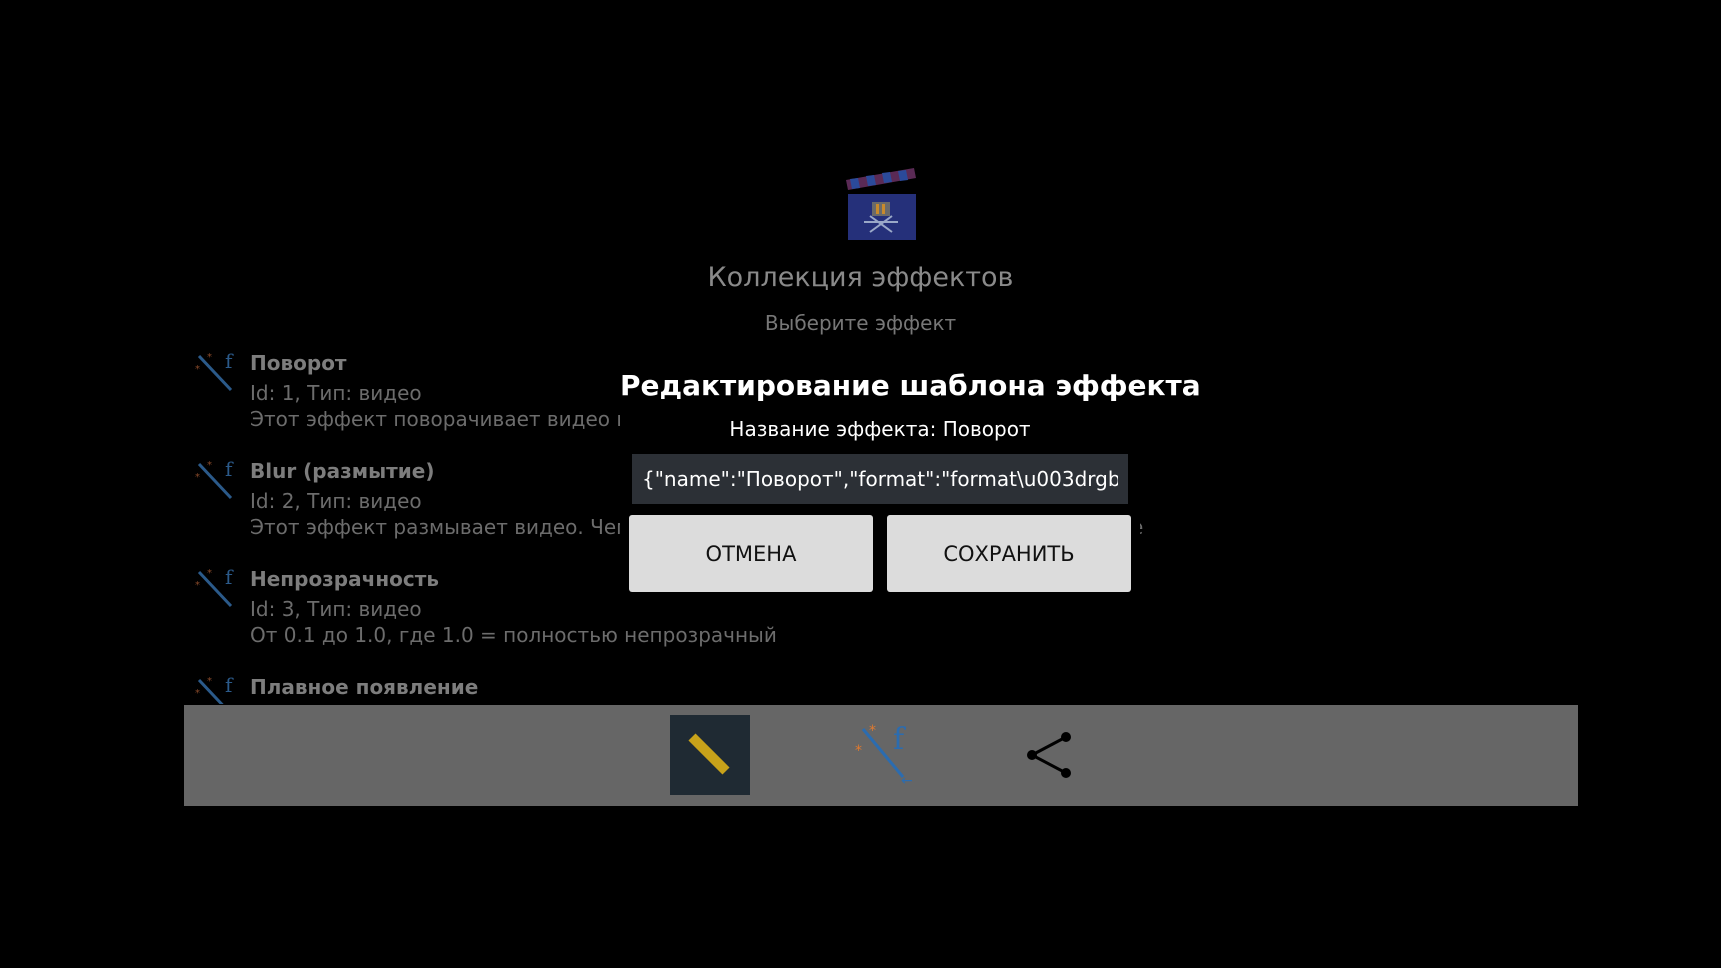  What do you see at coordinates (336, 501) in the screenshot?
I see `effect-meta: Id: 2, Тип: видео` at bounding box center [336, 501].